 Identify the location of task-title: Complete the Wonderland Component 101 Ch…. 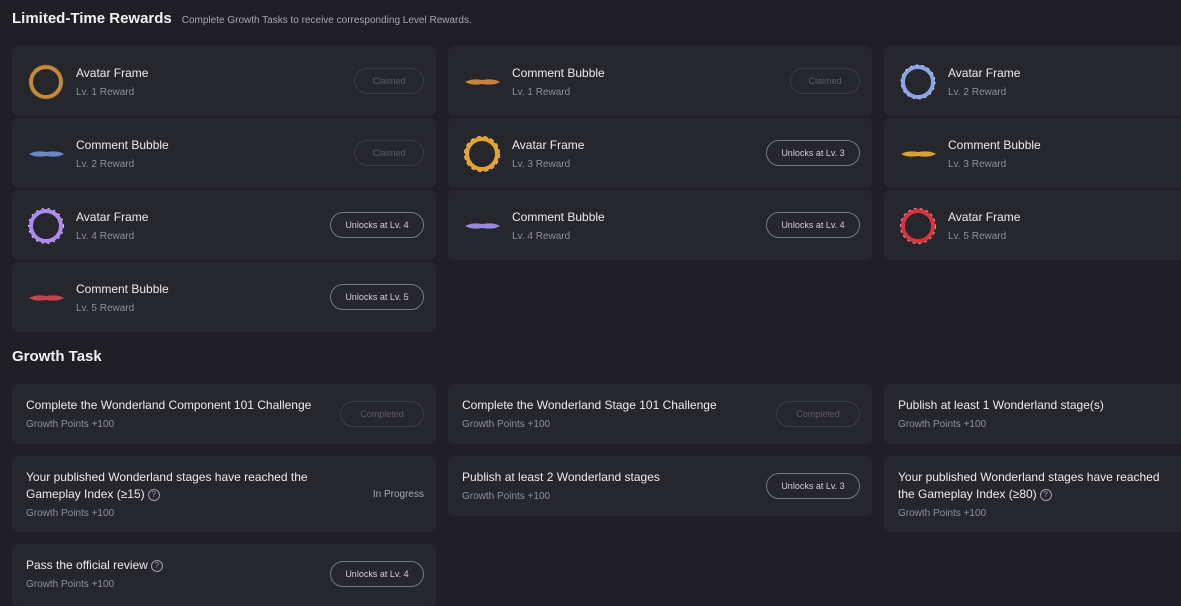
(169, 405).